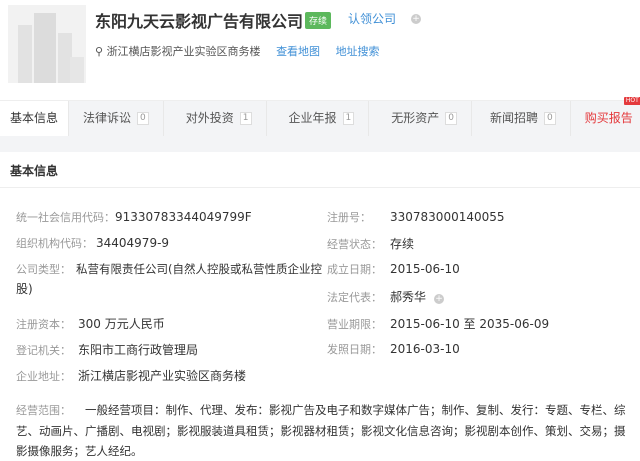 The width and height of the screenshot is (640, 461). I want to click on value: 2015-06-10, so click(425, 269).